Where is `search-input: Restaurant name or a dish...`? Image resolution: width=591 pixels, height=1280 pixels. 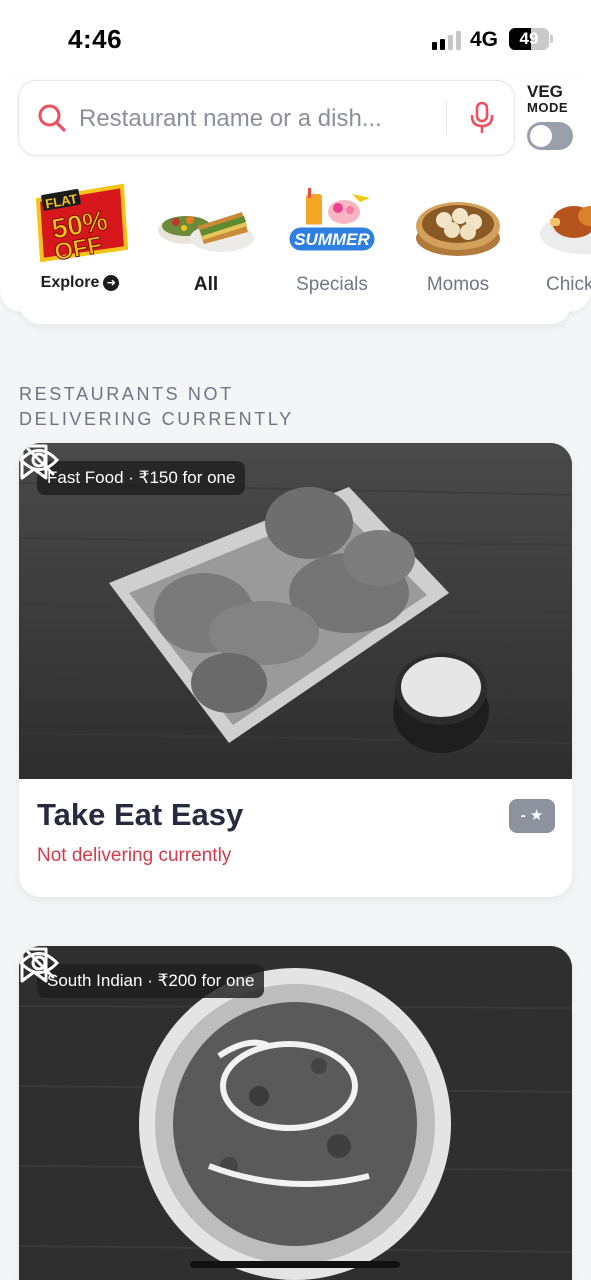 search-input: Restaurant name or a dish... is located at coordinates (266, 118).